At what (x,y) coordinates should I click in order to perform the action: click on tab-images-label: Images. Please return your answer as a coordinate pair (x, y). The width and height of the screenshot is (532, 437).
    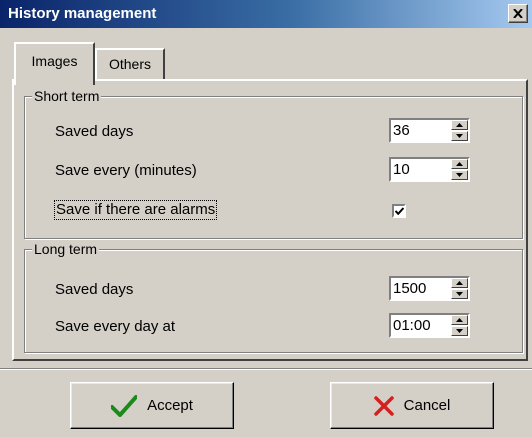
    Looking at the image, I should click on (54, 61).